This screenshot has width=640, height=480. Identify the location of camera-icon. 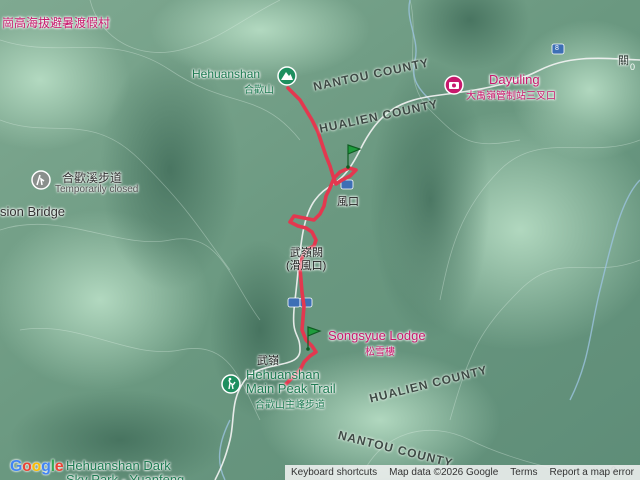
(454, 85).